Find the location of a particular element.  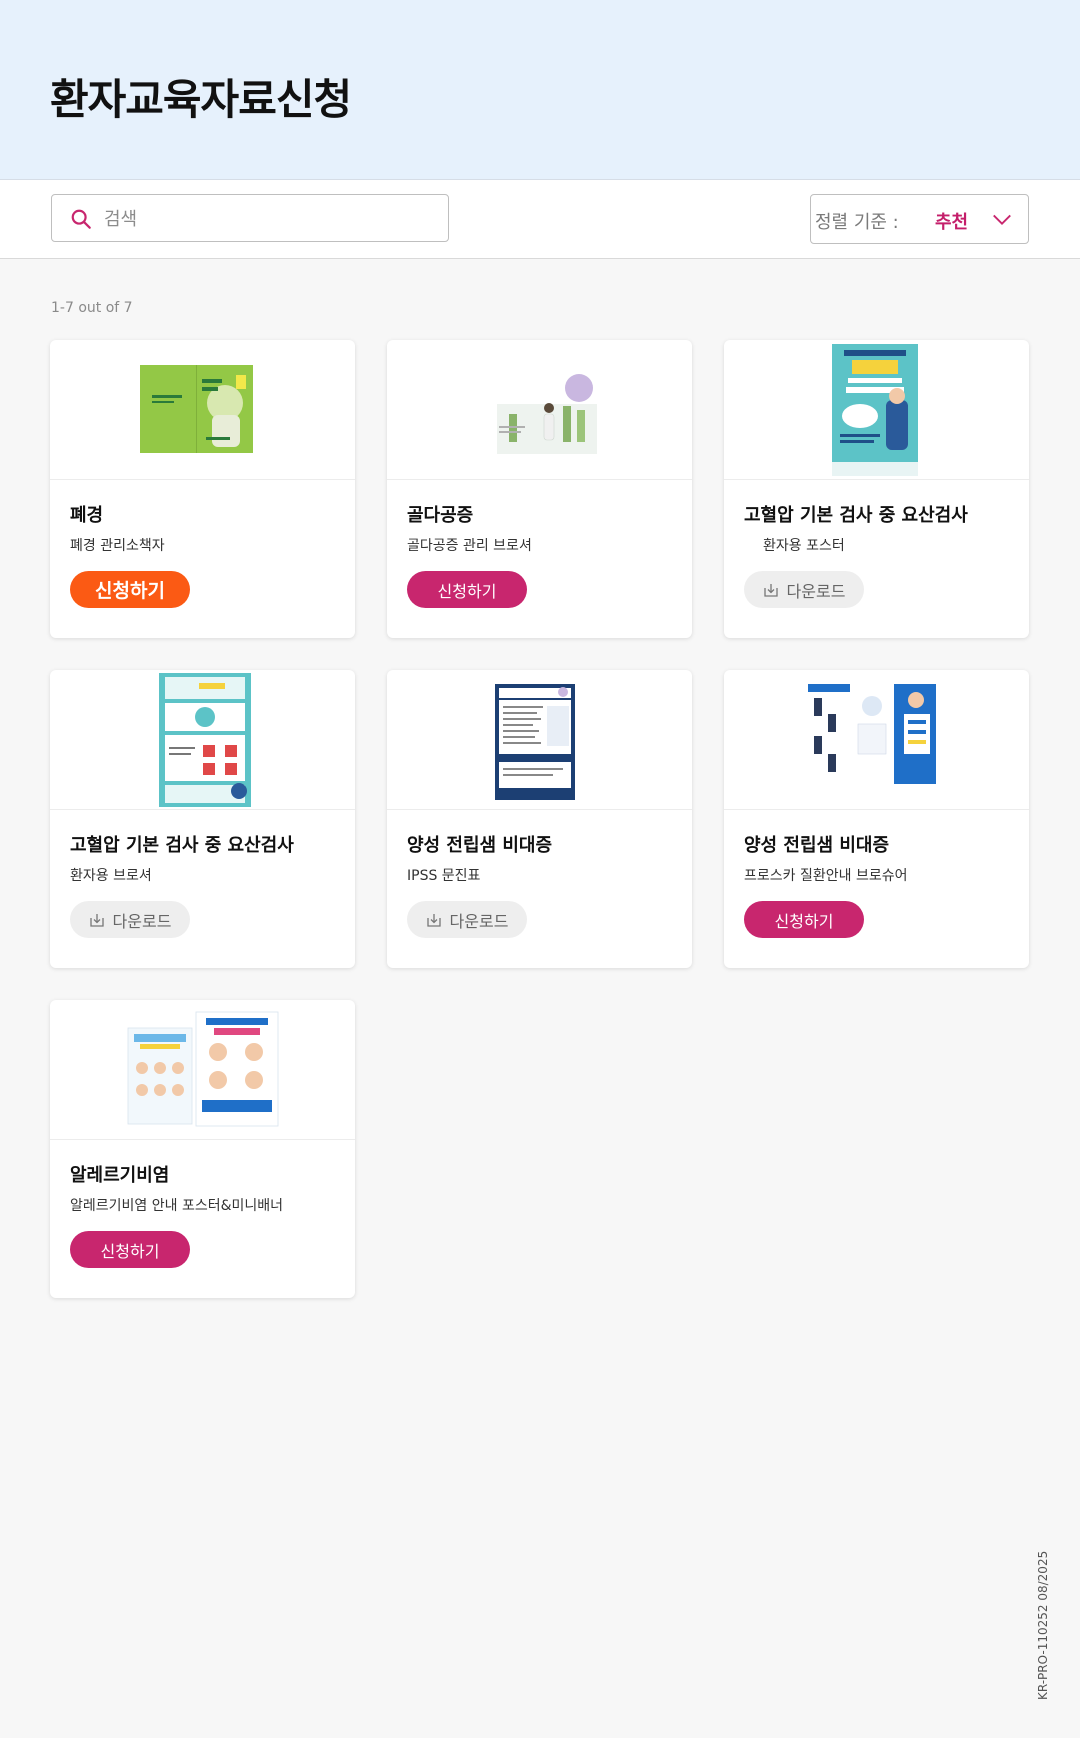

hypertension-brochure-thumbnail is located at coordinates (205, 740).